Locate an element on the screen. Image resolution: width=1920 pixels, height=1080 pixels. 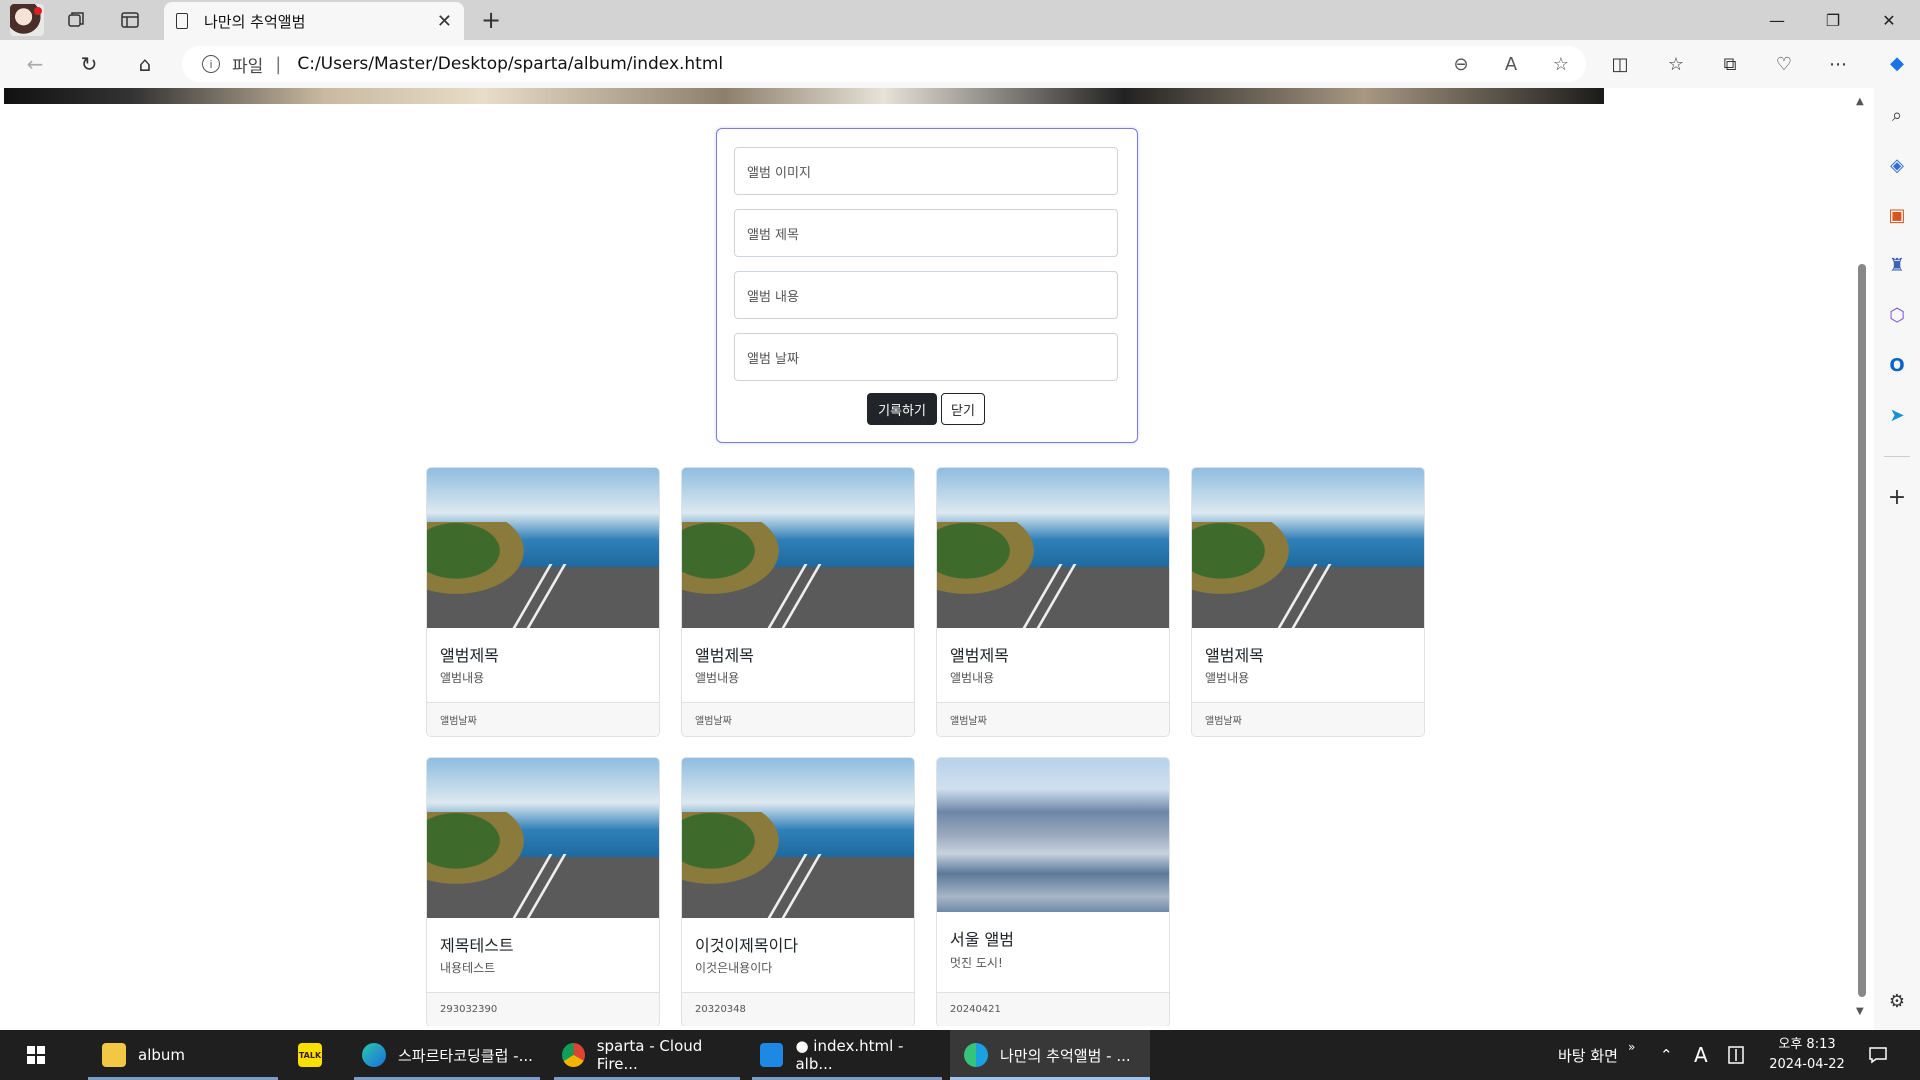
card-title: 서울 앨범 is located at coordinates (982, 939).